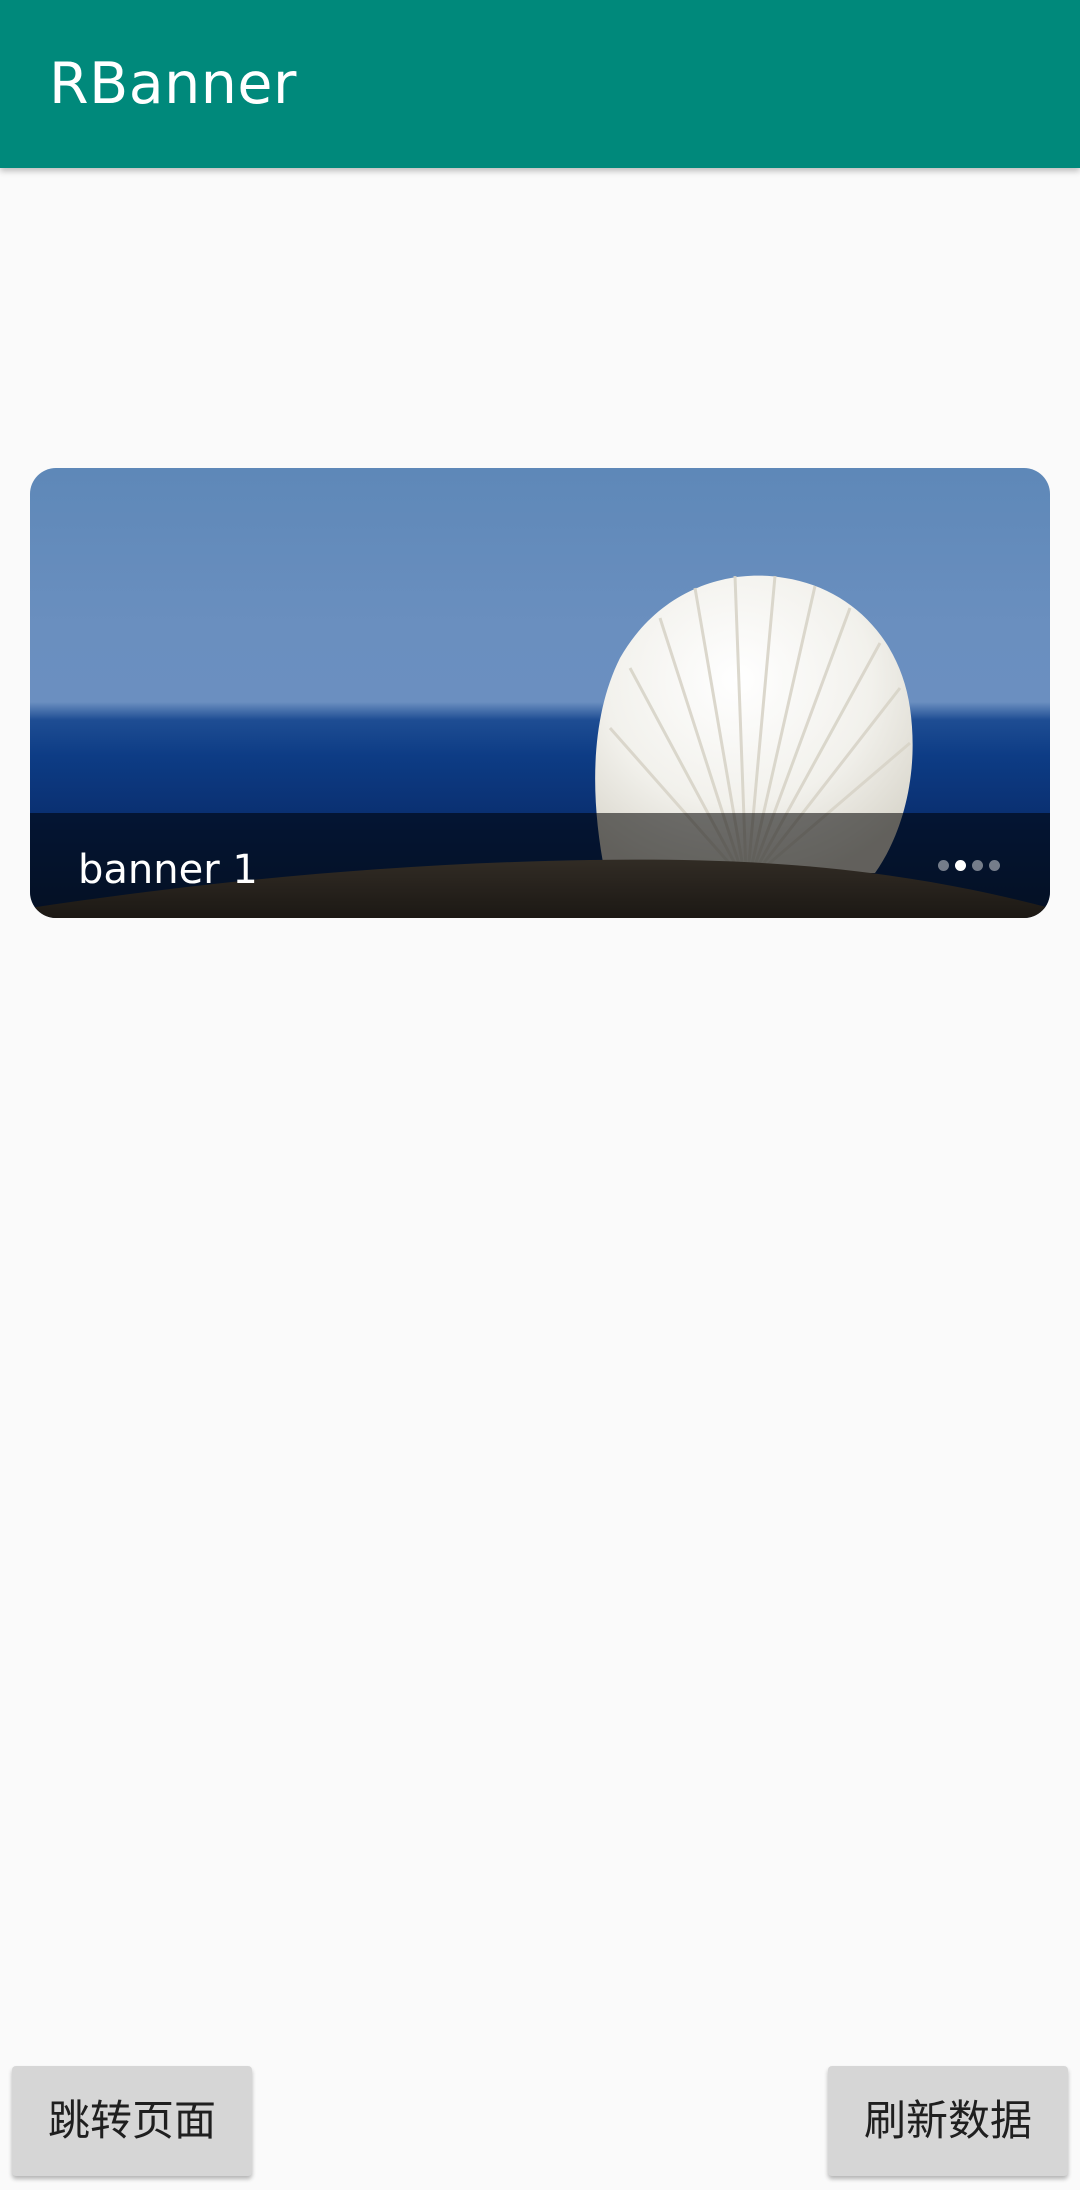  Describe the element at coordinates (960, 865) in the screenshot. I see `indicator-dot-active` at that location.